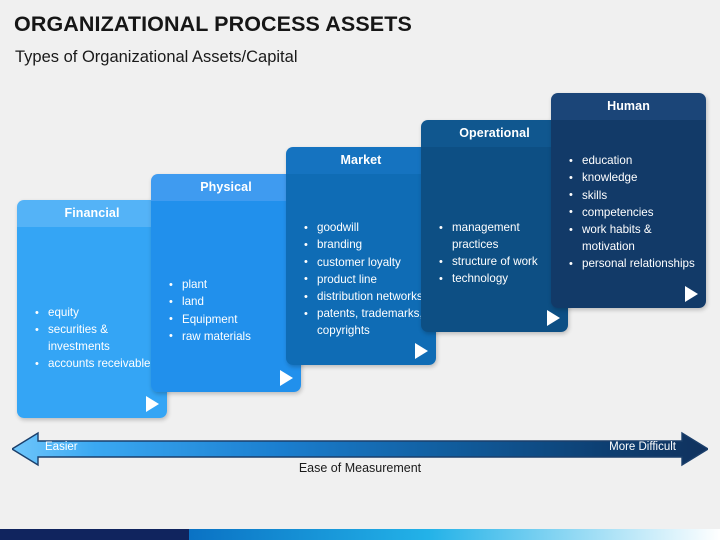  I want to click on card-market-header: Market, so click(361, 160).